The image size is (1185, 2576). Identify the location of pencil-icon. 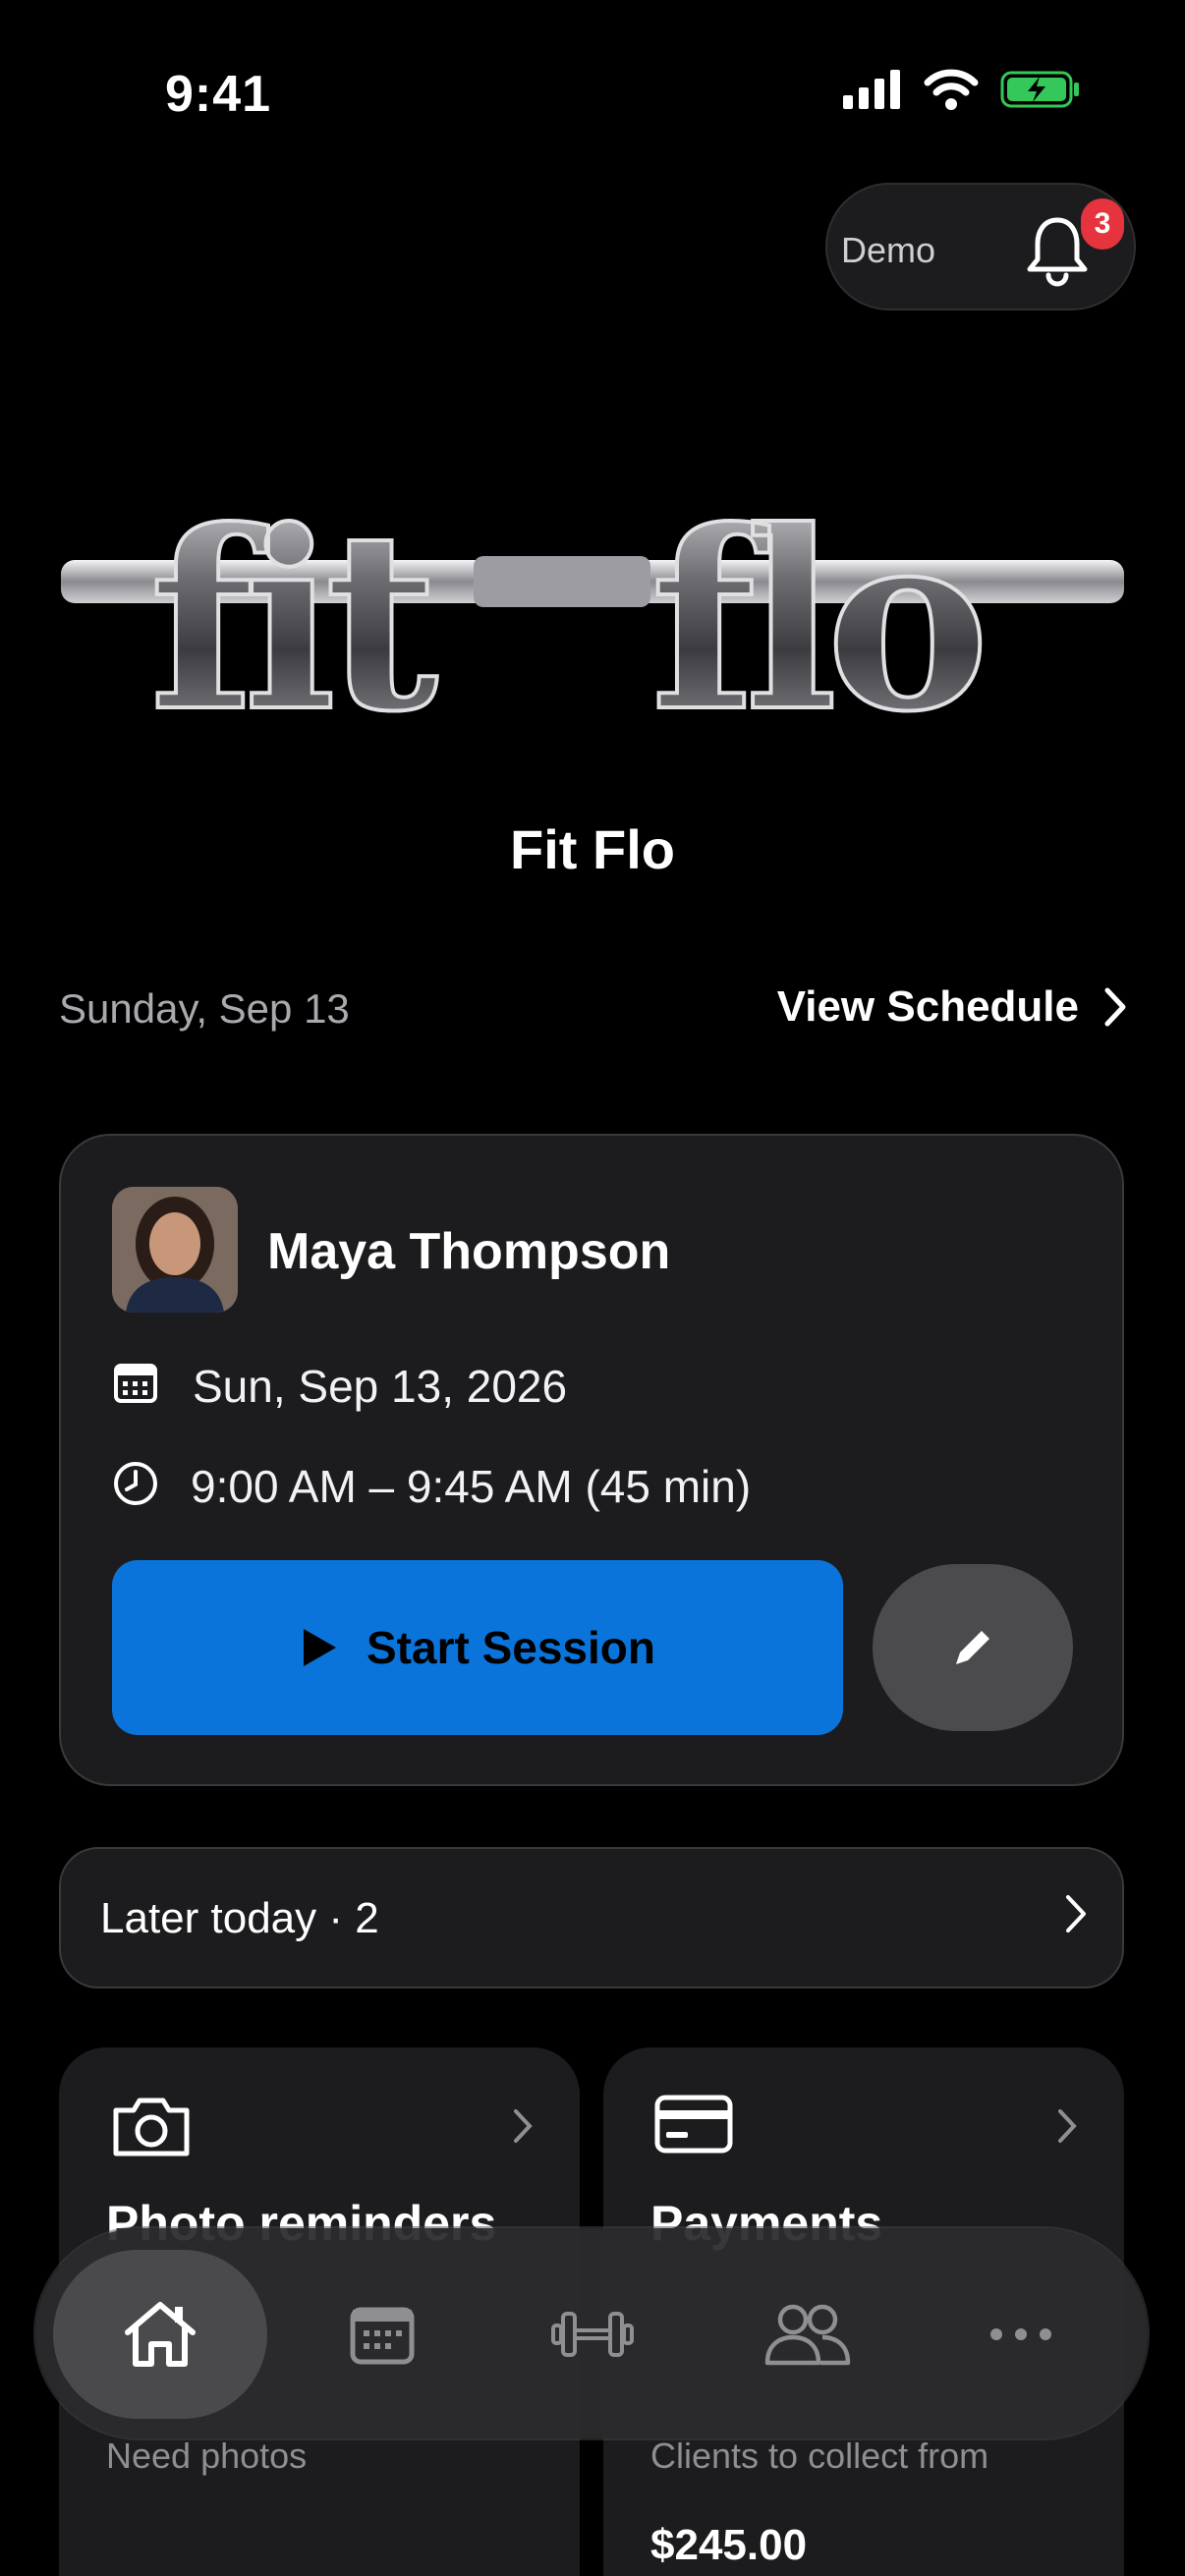
(973, 1647).